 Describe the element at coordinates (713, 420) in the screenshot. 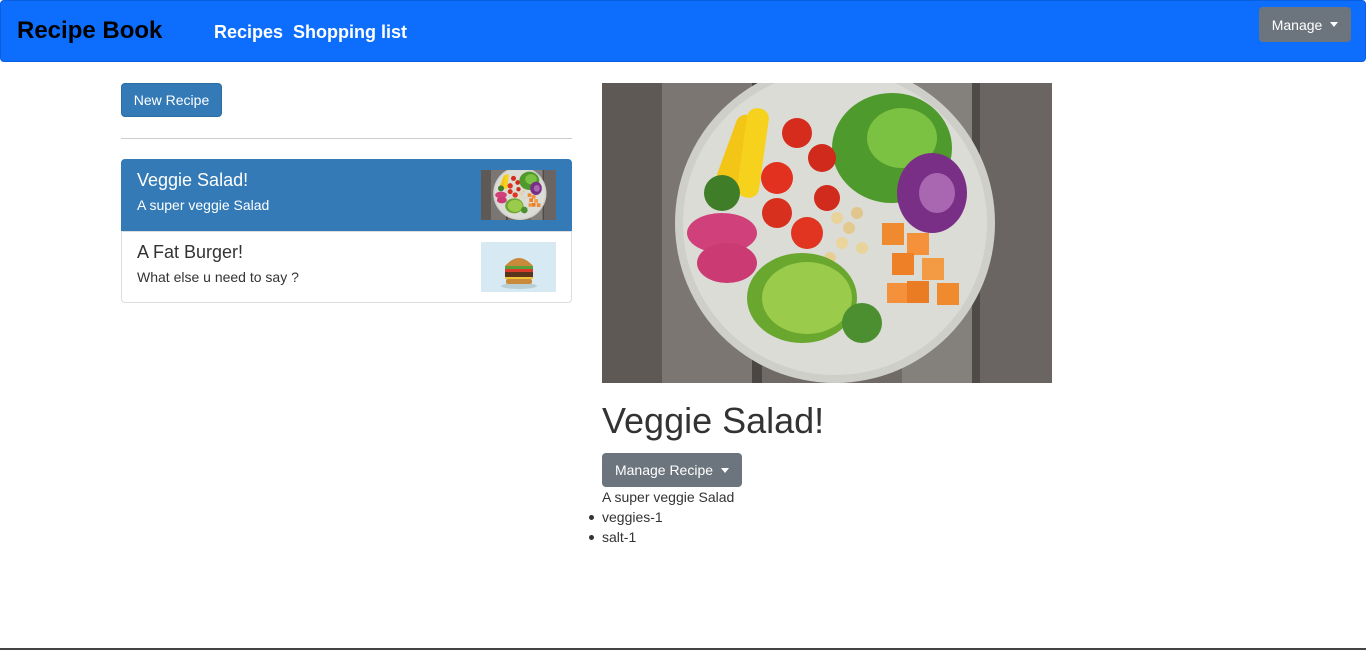

I see `recipe-title: Veggie Salad!` at that location.